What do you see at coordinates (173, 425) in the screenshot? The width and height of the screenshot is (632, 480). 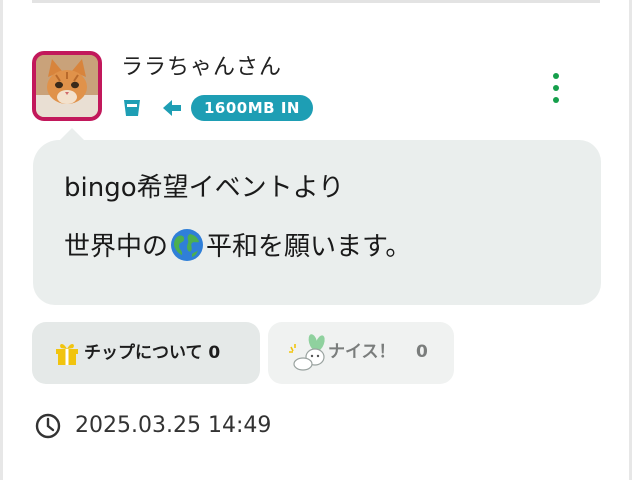 I see `timestamp: 2025.03.25 14:49` at bounding box center [173, 425].